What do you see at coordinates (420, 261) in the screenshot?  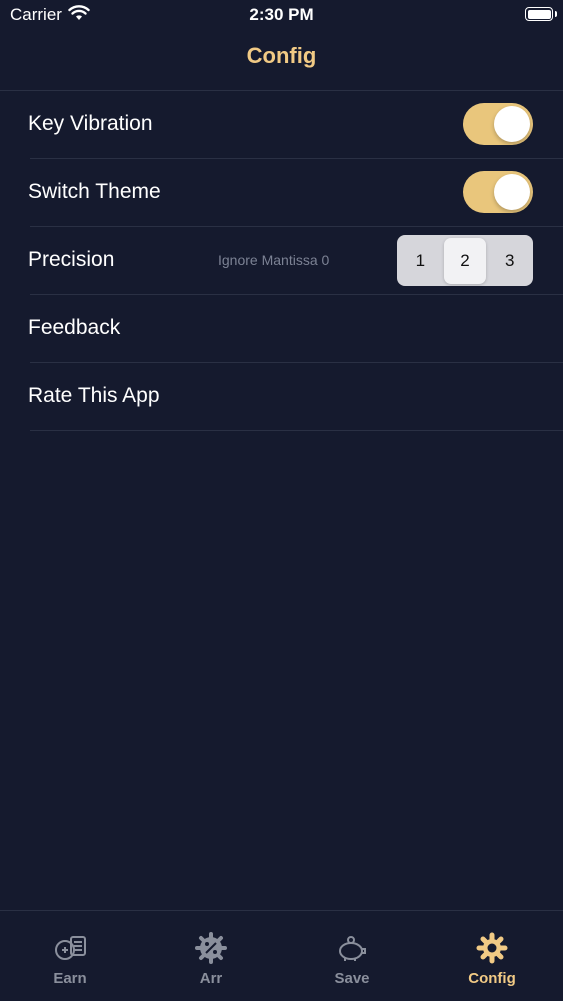 I see `precision-option-1: 1` at bounding box center [420, 261].